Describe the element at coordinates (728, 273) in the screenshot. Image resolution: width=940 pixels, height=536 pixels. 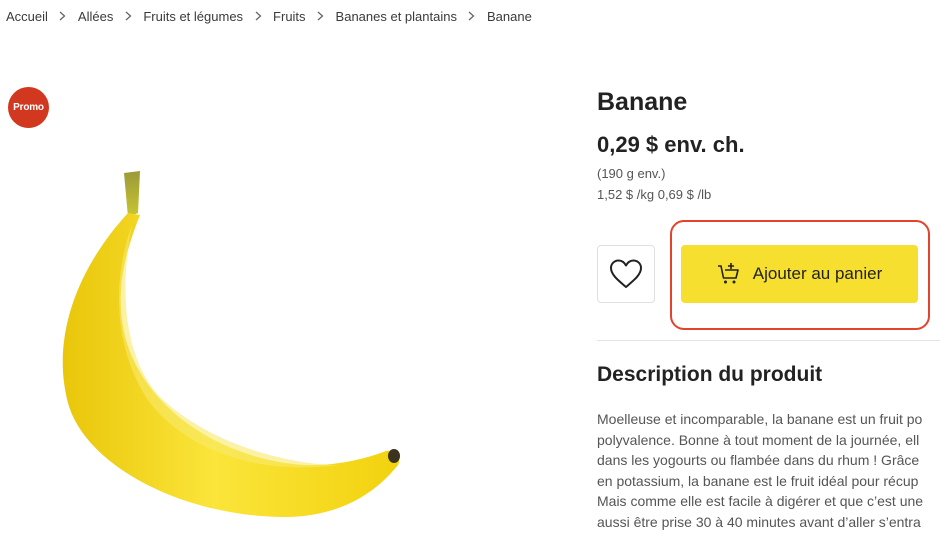
I see `cart-plus-icon` at that location.